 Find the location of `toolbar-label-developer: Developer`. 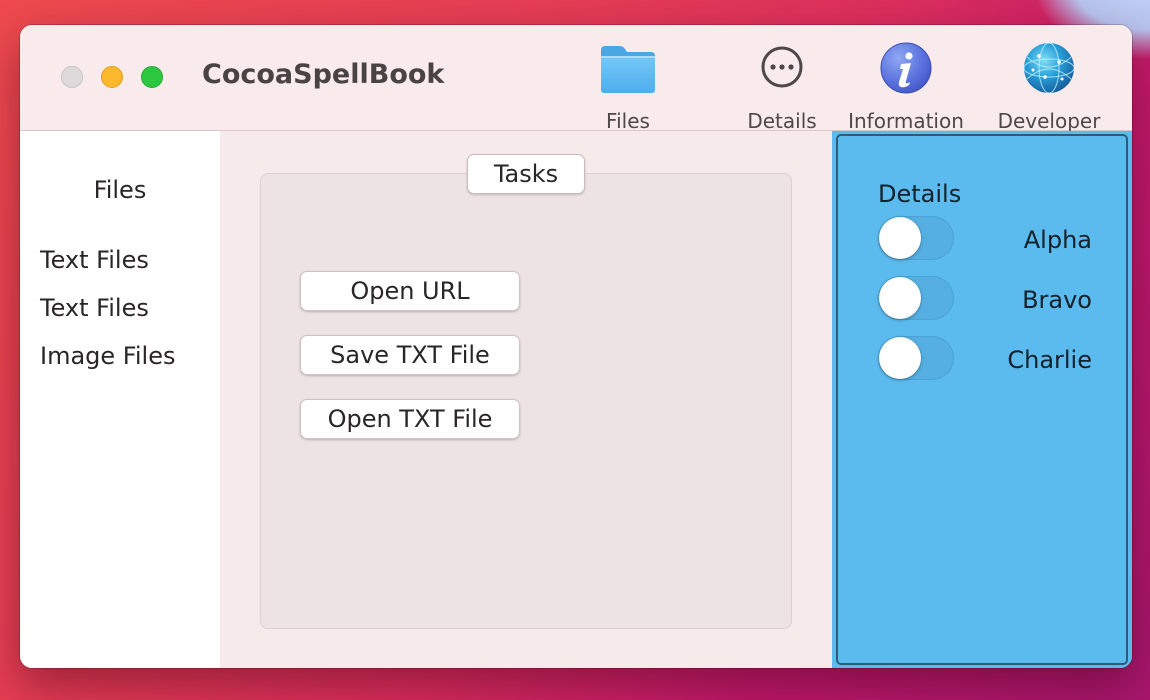

toolbar-label-developer: Developer is located at coordinates (1049, 121).